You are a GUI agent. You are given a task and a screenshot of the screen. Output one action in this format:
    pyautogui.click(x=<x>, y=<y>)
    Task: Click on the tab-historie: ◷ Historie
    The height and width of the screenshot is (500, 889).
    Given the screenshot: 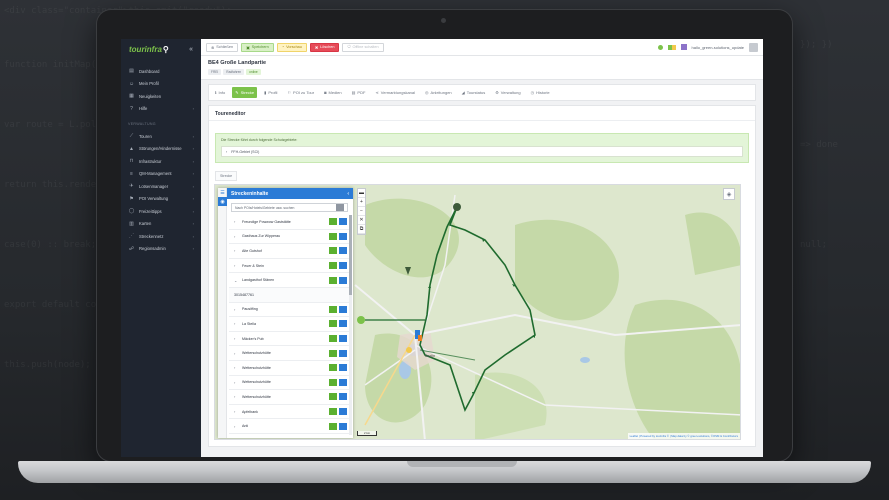 What is the action you would take?
    pyautogui.click(x=540, y=92)
    